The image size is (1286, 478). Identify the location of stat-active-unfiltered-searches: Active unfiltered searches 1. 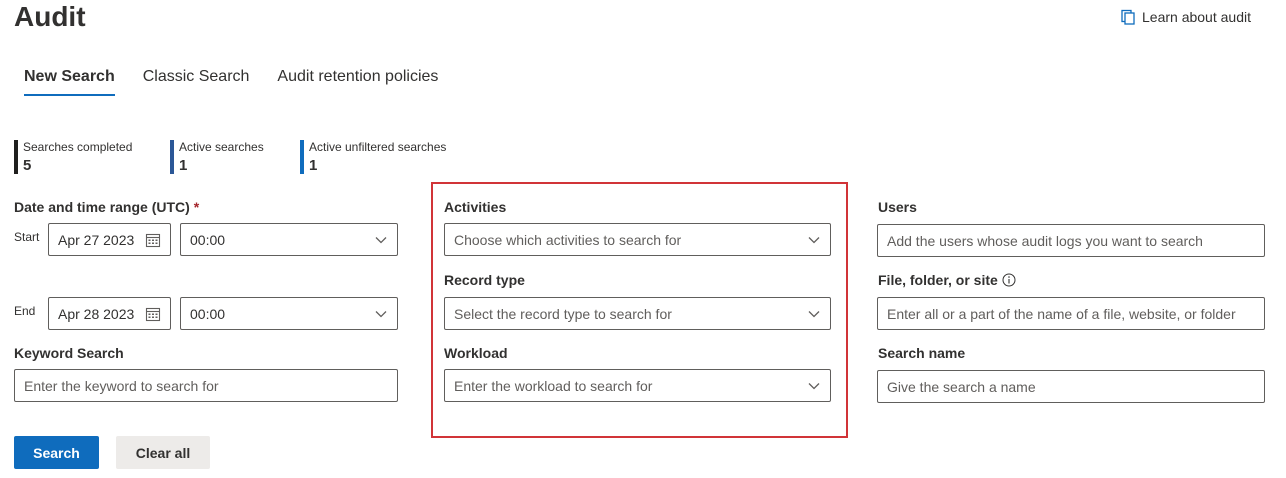
(373, 157).